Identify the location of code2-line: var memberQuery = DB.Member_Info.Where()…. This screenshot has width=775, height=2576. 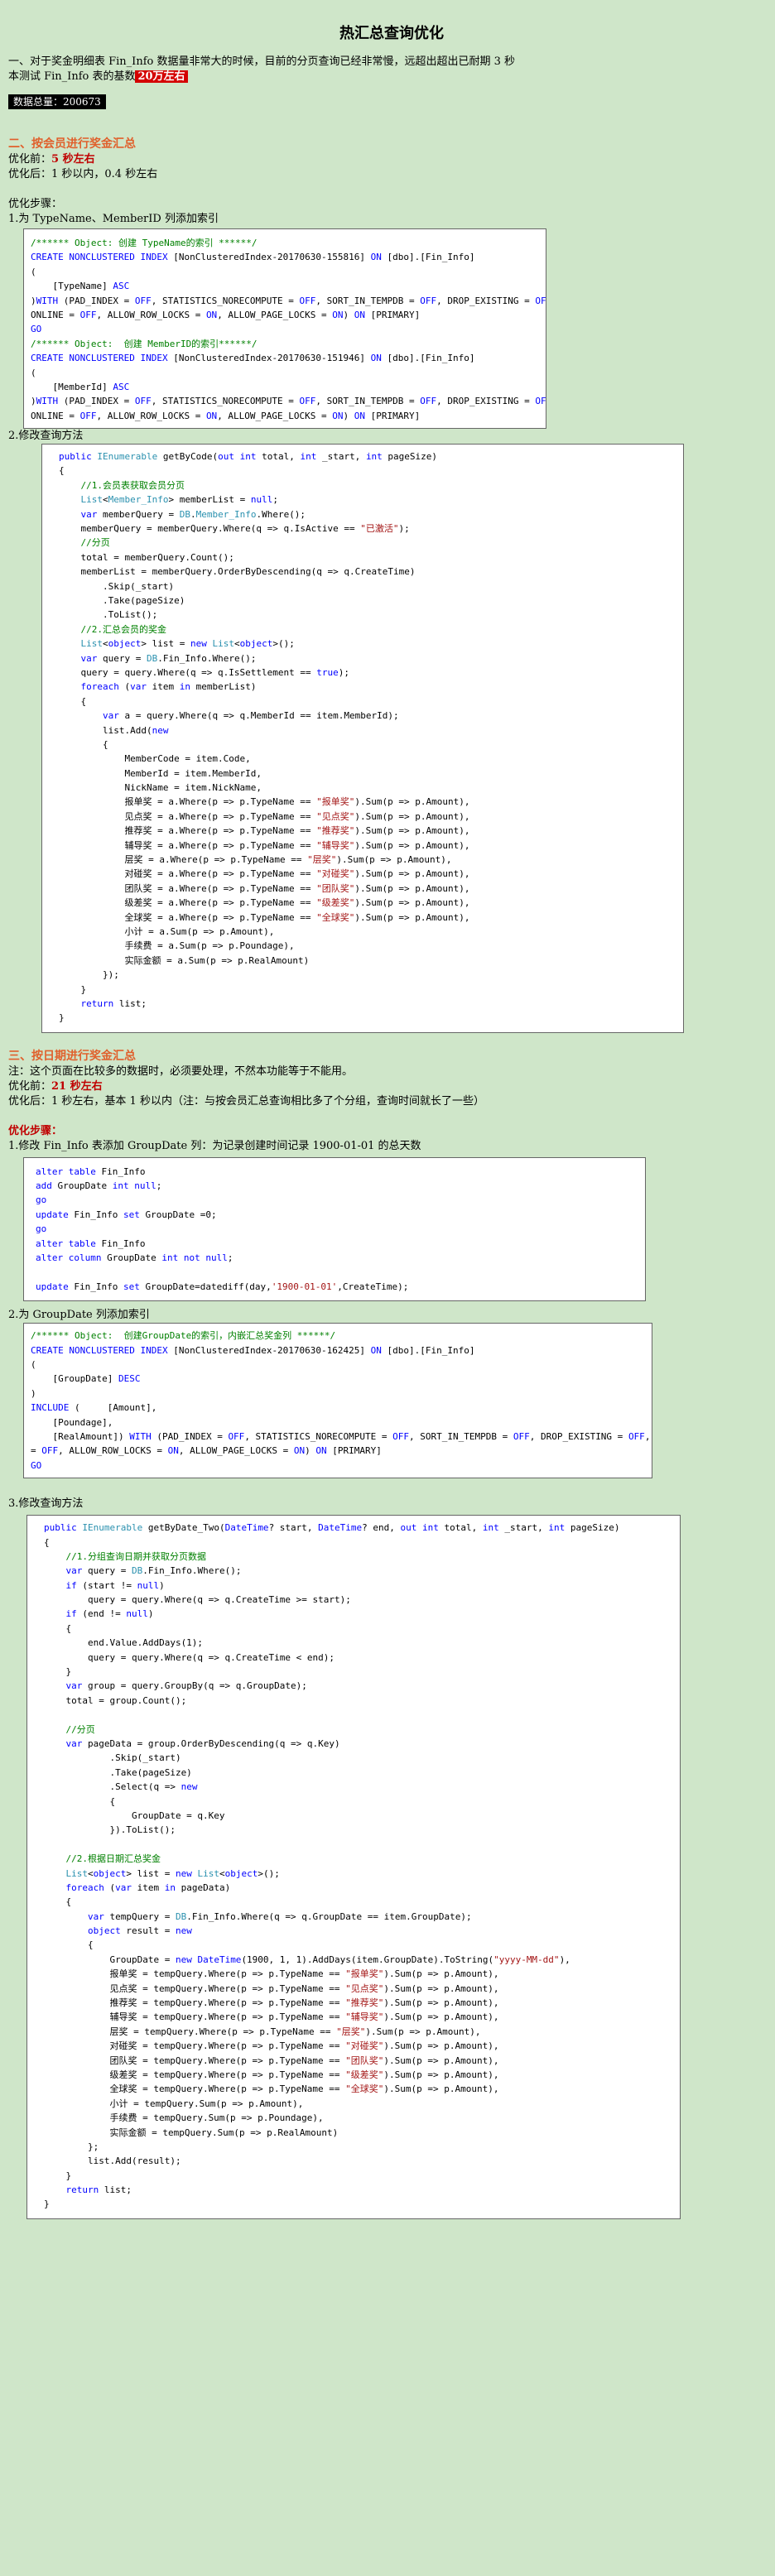
(193, 514).